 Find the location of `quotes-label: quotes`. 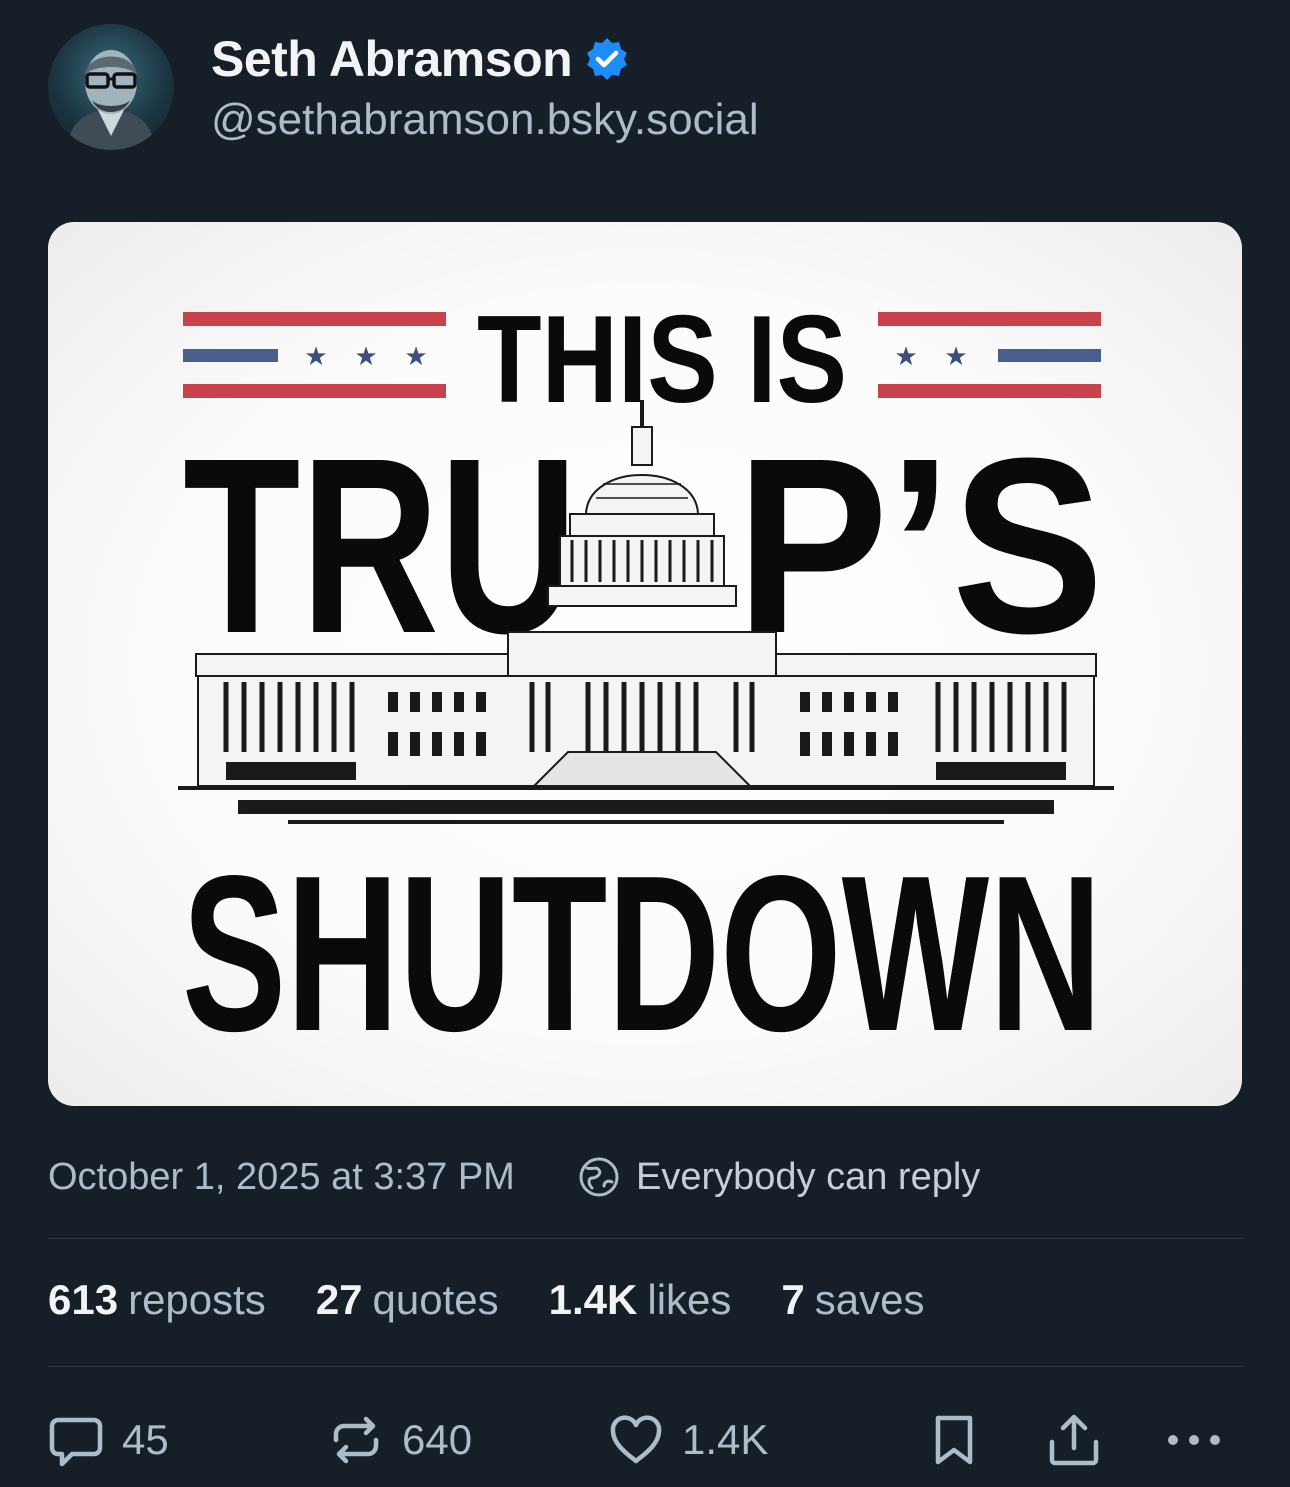

quotes-label: quotes is located at coordinates (435, 1299).